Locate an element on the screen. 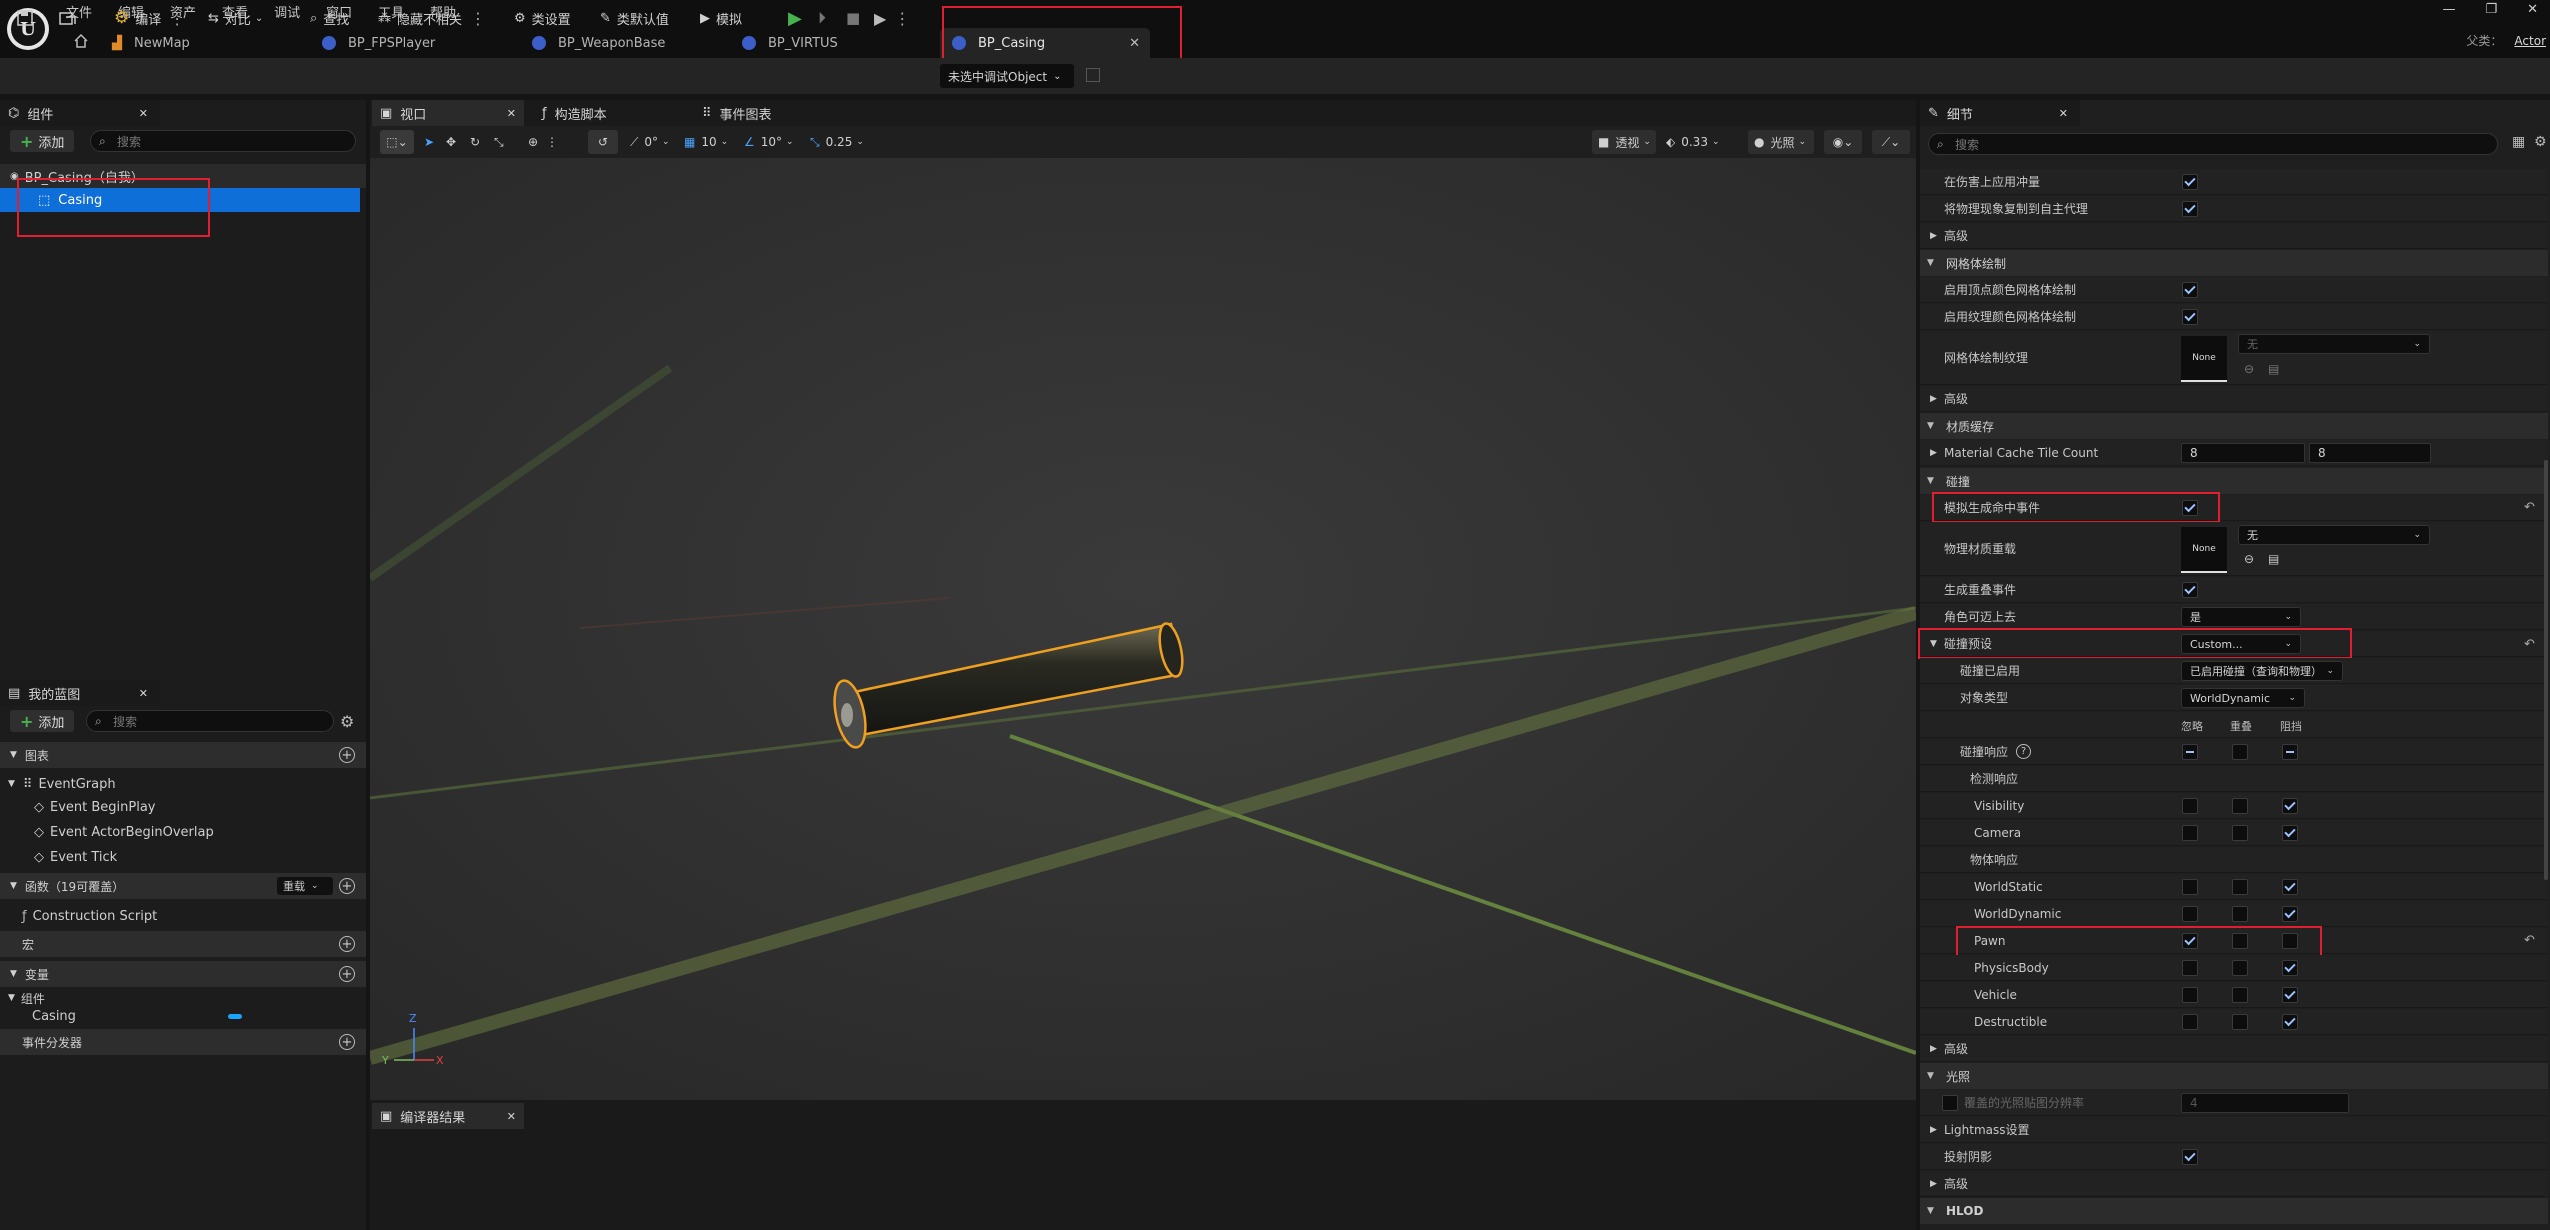 The image size is (2550, 1230). collision-enabled-dropdown: 已启用碰撞（查询和物理） ⌄ is located at coordinates (2262, 671).